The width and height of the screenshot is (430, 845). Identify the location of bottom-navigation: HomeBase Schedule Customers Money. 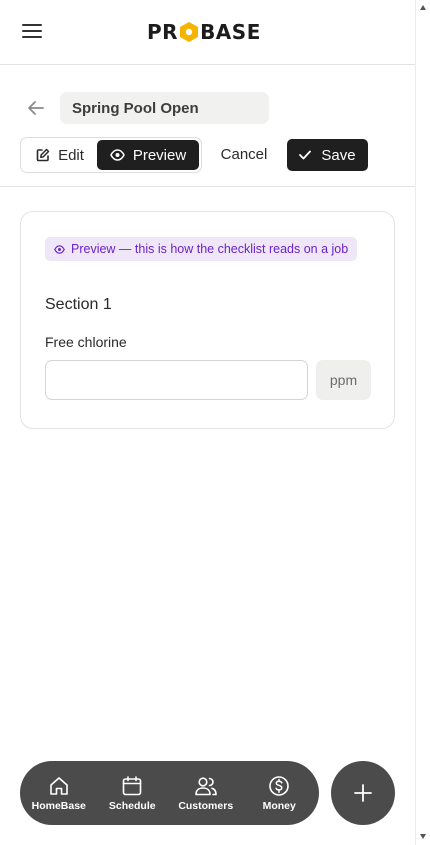
(169, 793).